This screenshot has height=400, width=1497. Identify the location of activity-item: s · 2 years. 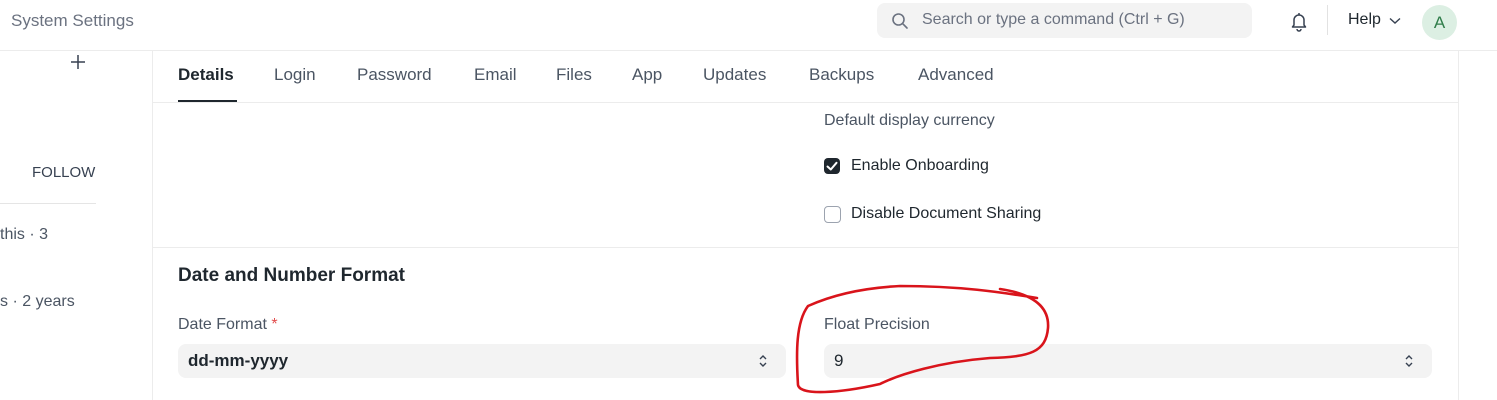
(37, 301).